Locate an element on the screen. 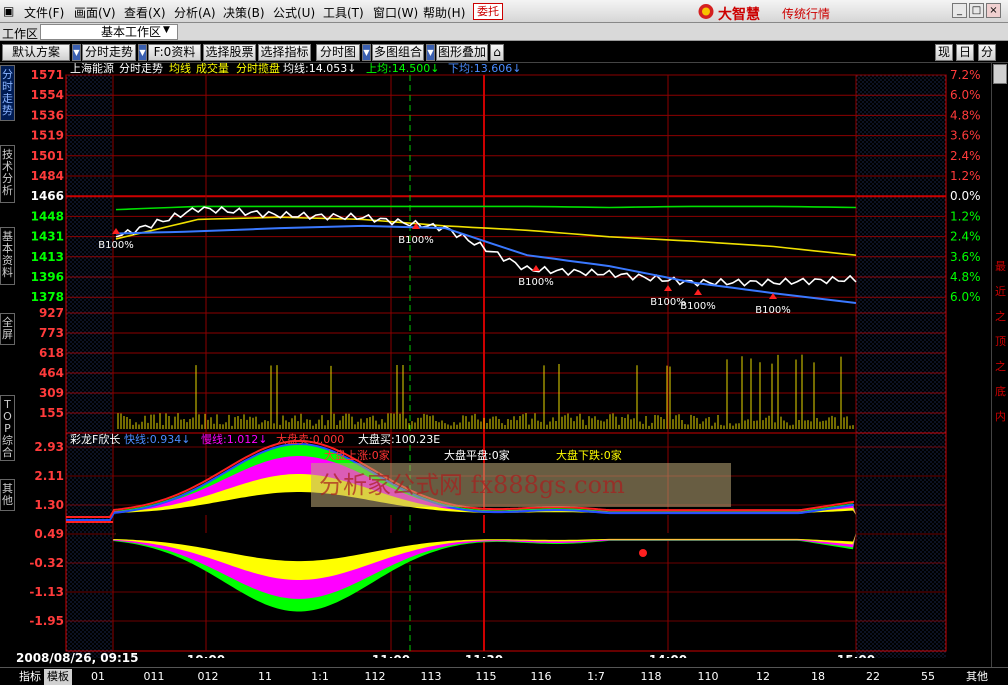 The width and height of the screenshot is (1008, 685). maximize-button: □ is located at coordinates (976, 10).